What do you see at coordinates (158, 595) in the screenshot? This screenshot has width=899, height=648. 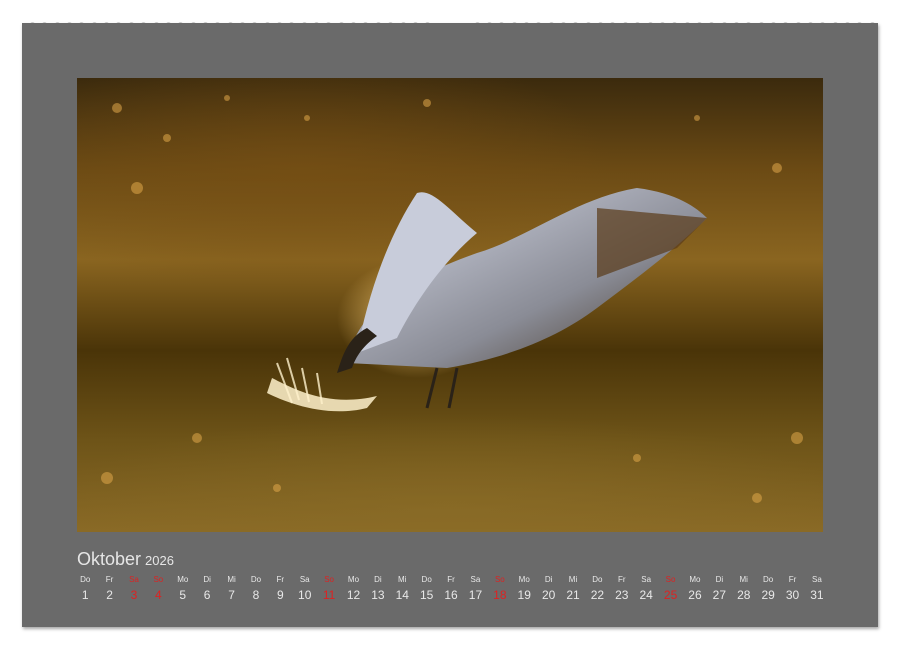 I see `day-number: 4` at bounding box center [158, 595].